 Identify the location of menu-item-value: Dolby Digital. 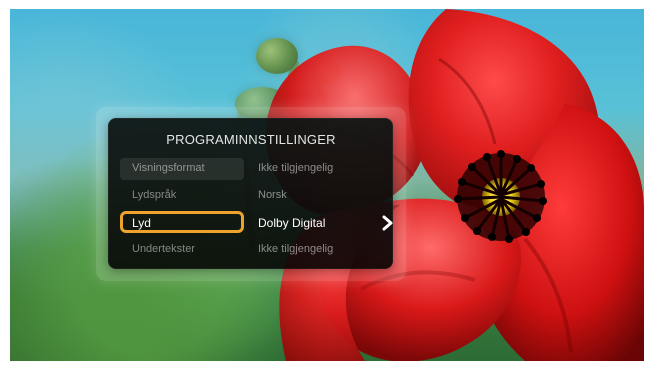
(292, 223).